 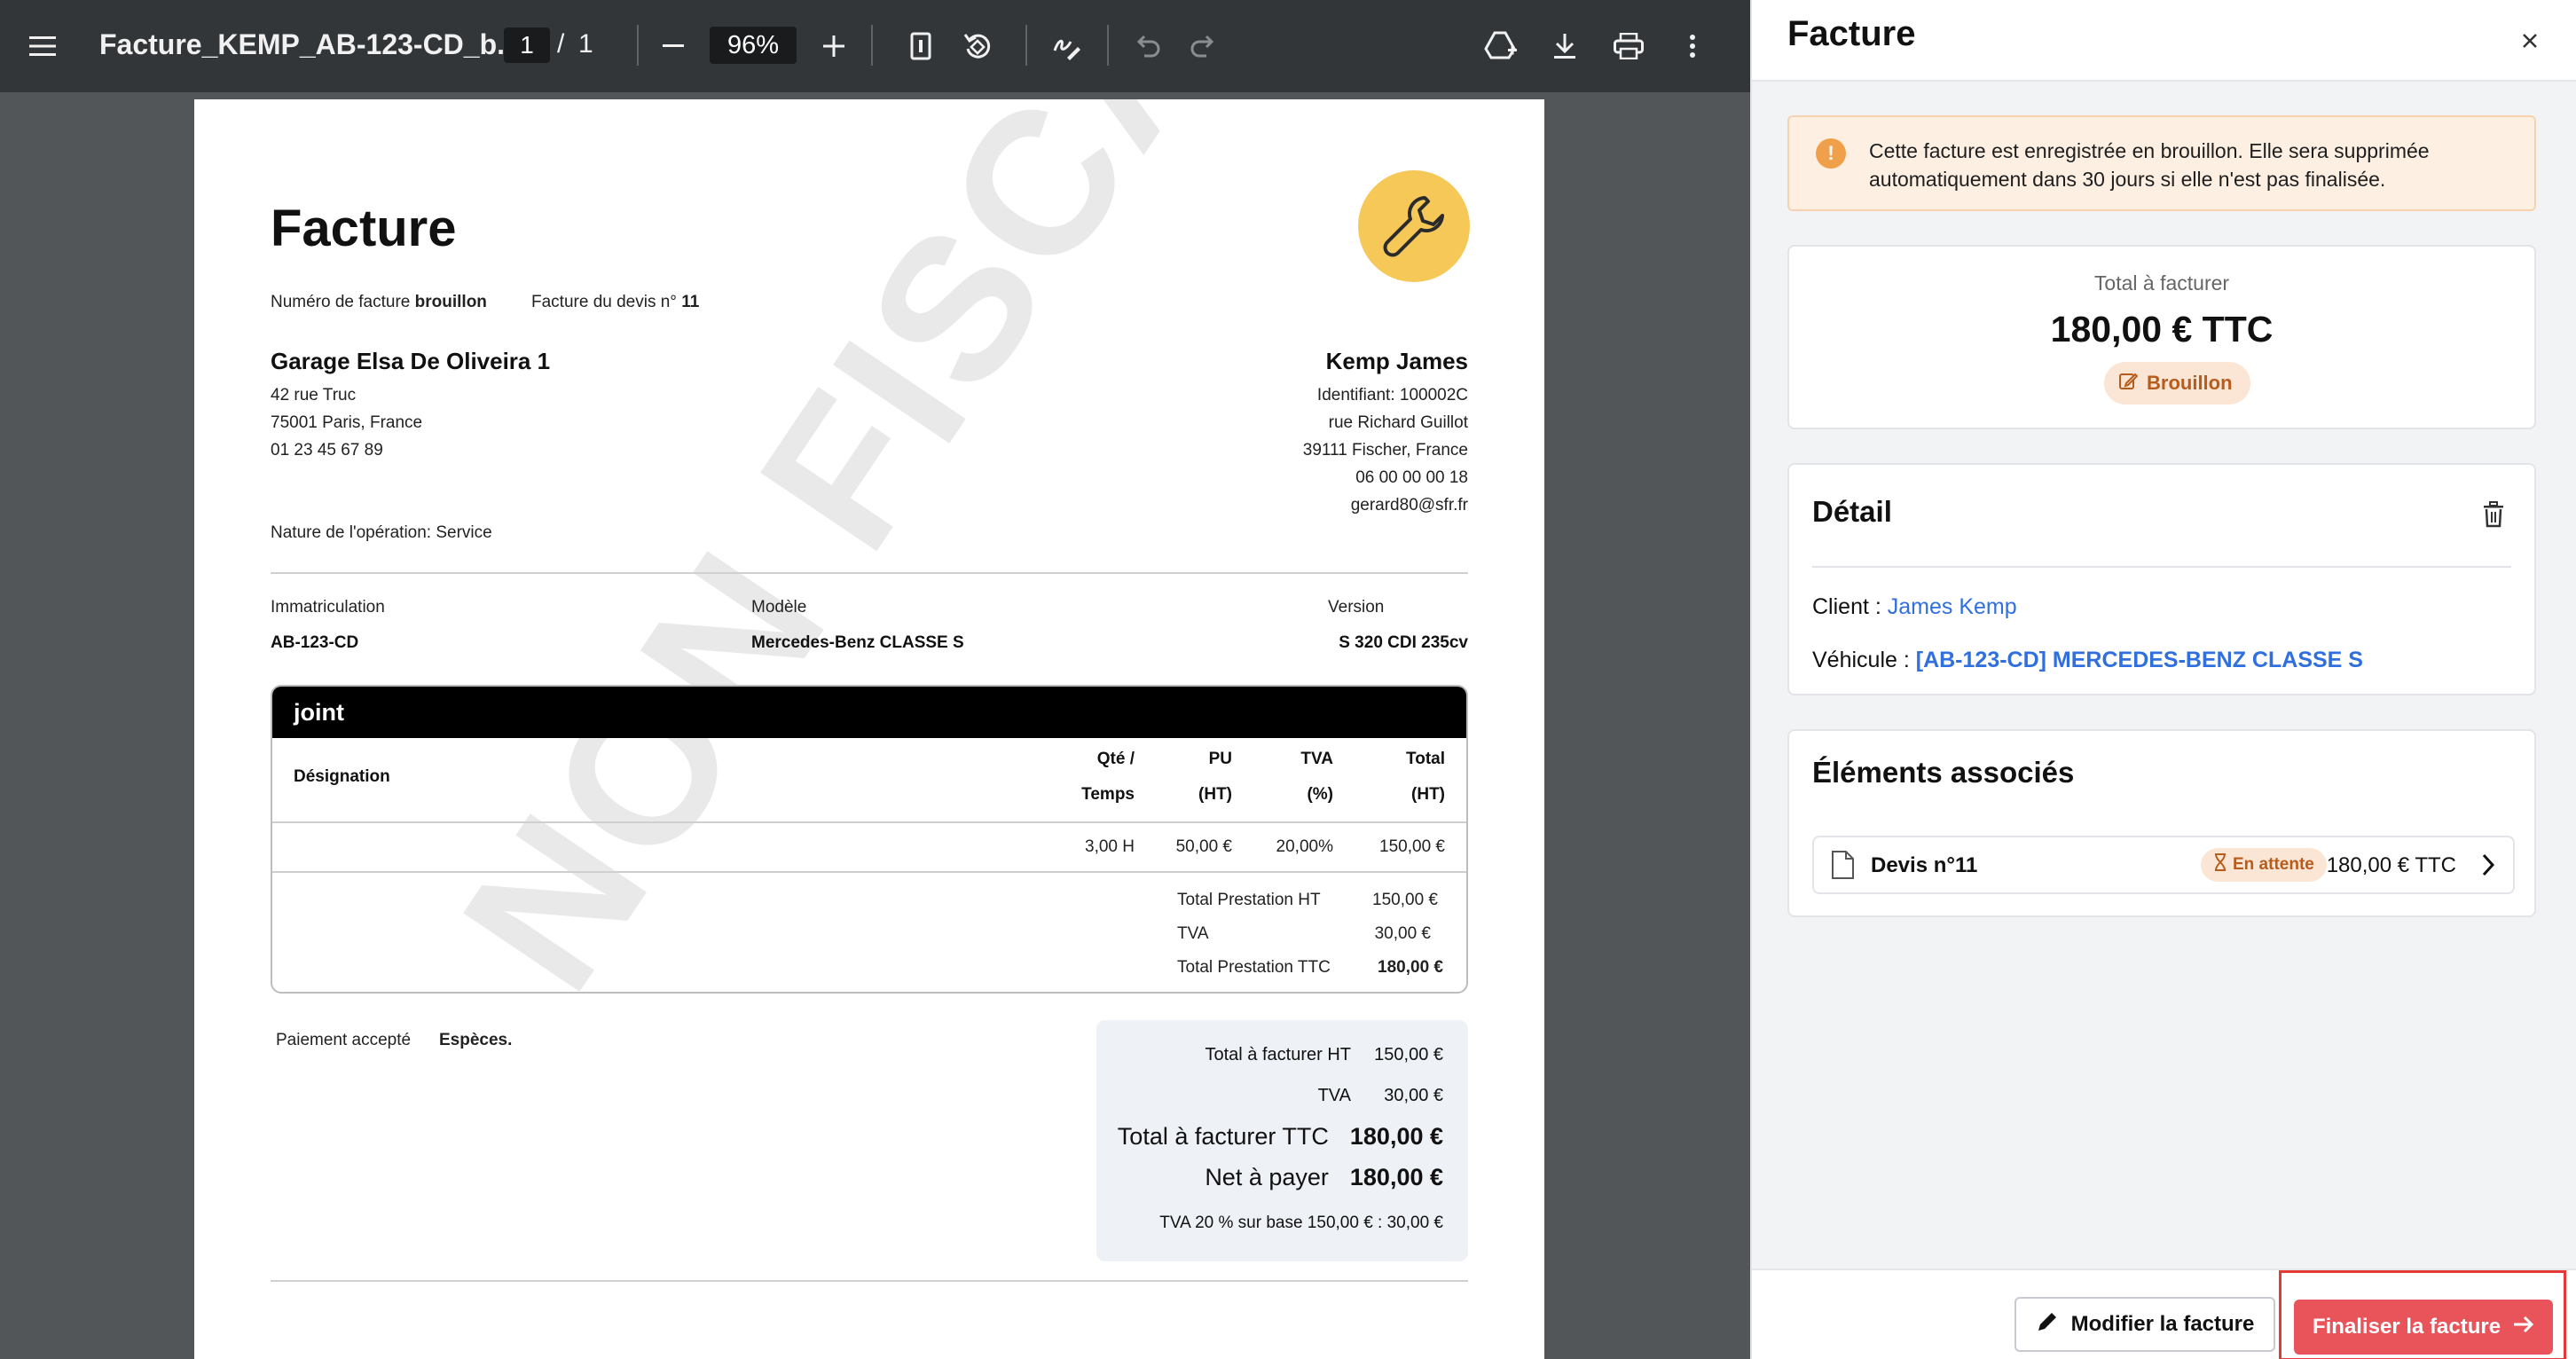 I want to click on line-total: 150,00 €, so click(x=1412, y=846).